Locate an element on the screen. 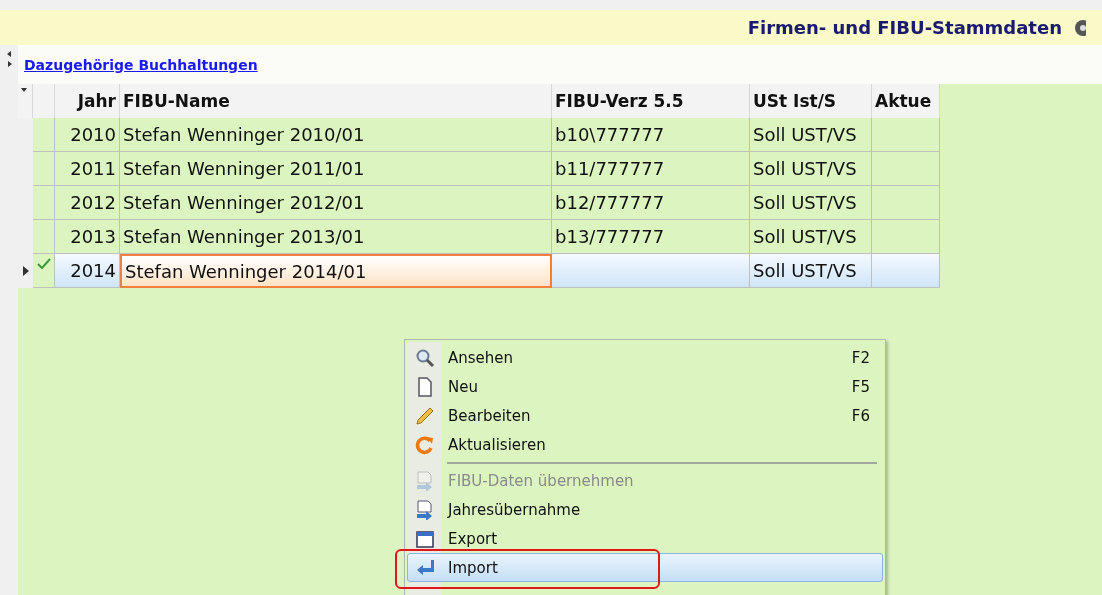 The image size is (1102, 595). arrow-icon is located at coordinates (425, 567).